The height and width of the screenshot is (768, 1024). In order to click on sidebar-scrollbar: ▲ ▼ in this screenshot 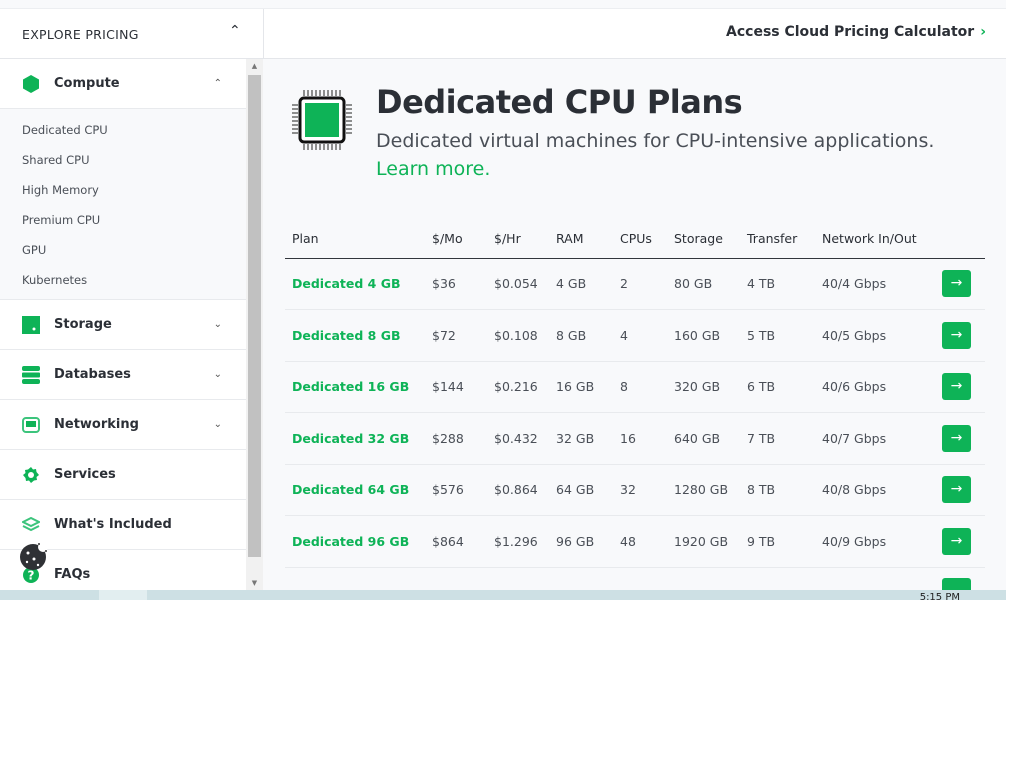, I will do `click(254, 324)`.